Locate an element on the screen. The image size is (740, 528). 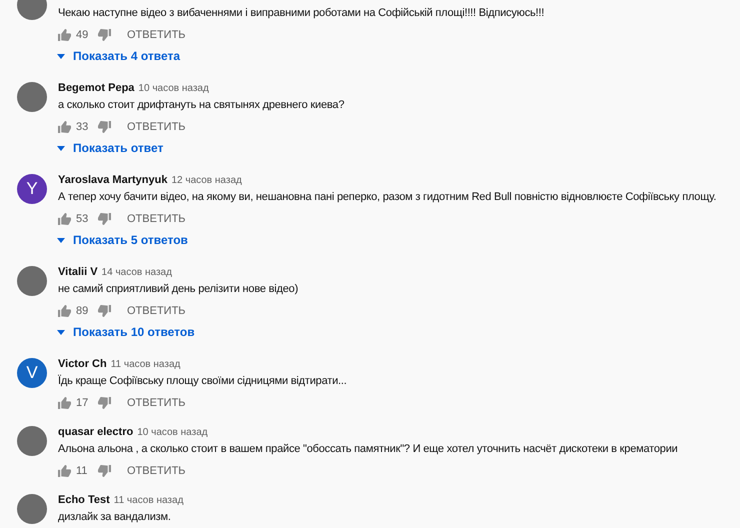
avatar: Y is located at coordinates (32, 189).